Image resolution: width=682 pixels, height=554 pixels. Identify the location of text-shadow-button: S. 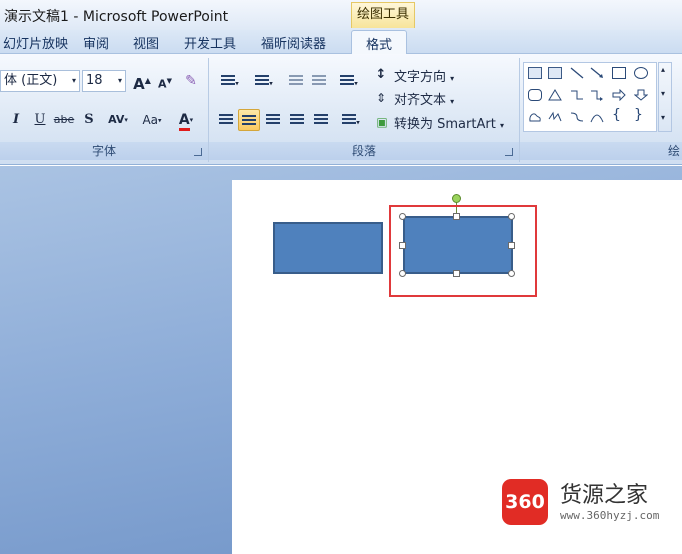
(89, 120).